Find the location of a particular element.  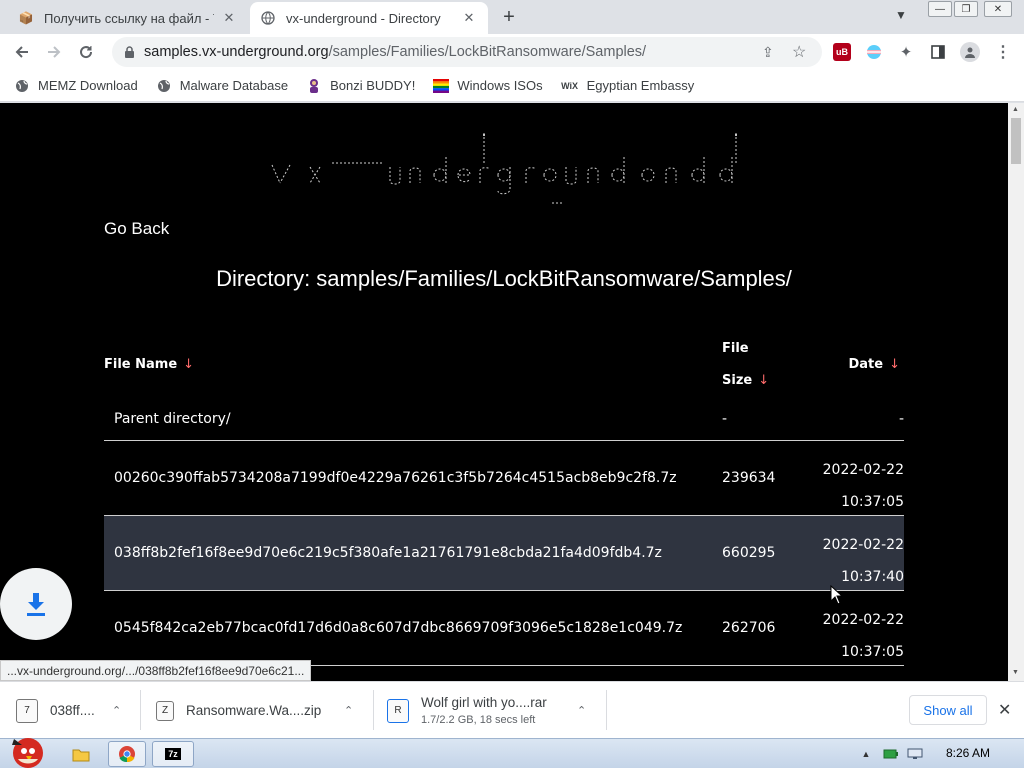

start-button is located at coordinates (26, 749).